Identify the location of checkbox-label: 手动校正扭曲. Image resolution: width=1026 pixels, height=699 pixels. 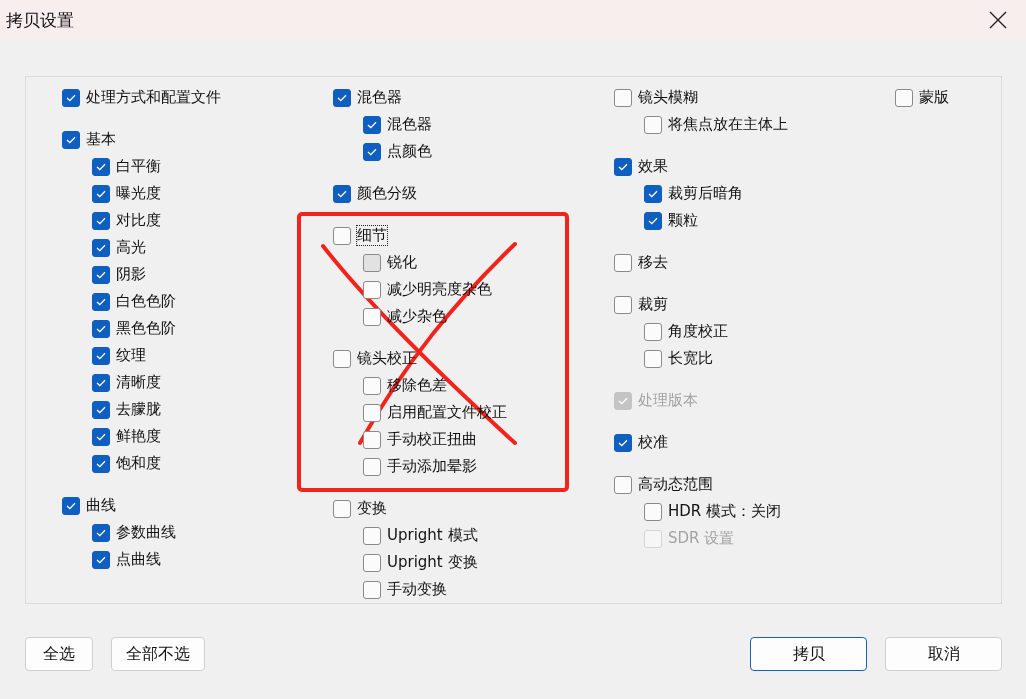
(432, 439).